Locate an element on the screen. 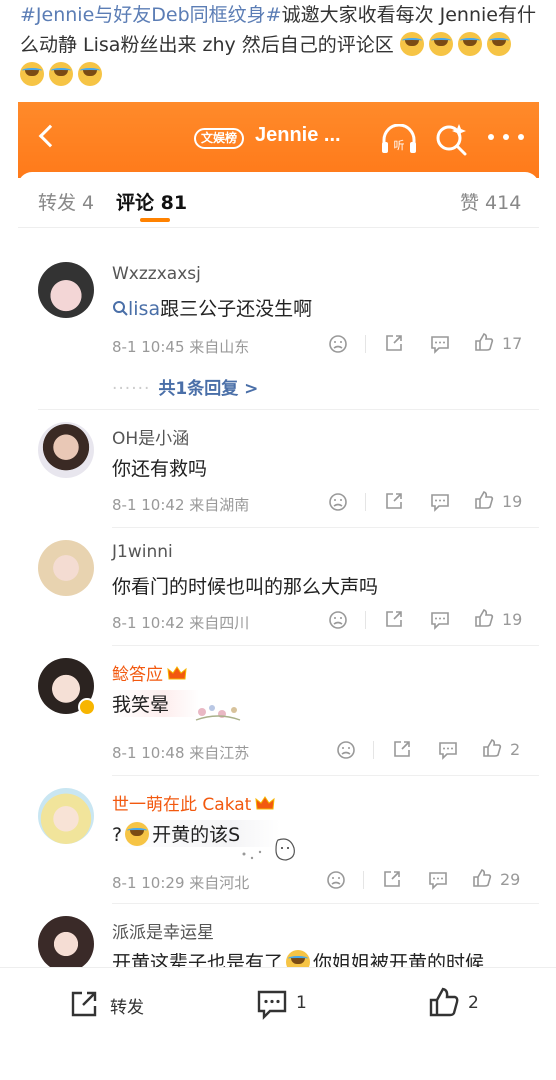  comment-text: 我笑晕 is located at coordinates (156, 703).